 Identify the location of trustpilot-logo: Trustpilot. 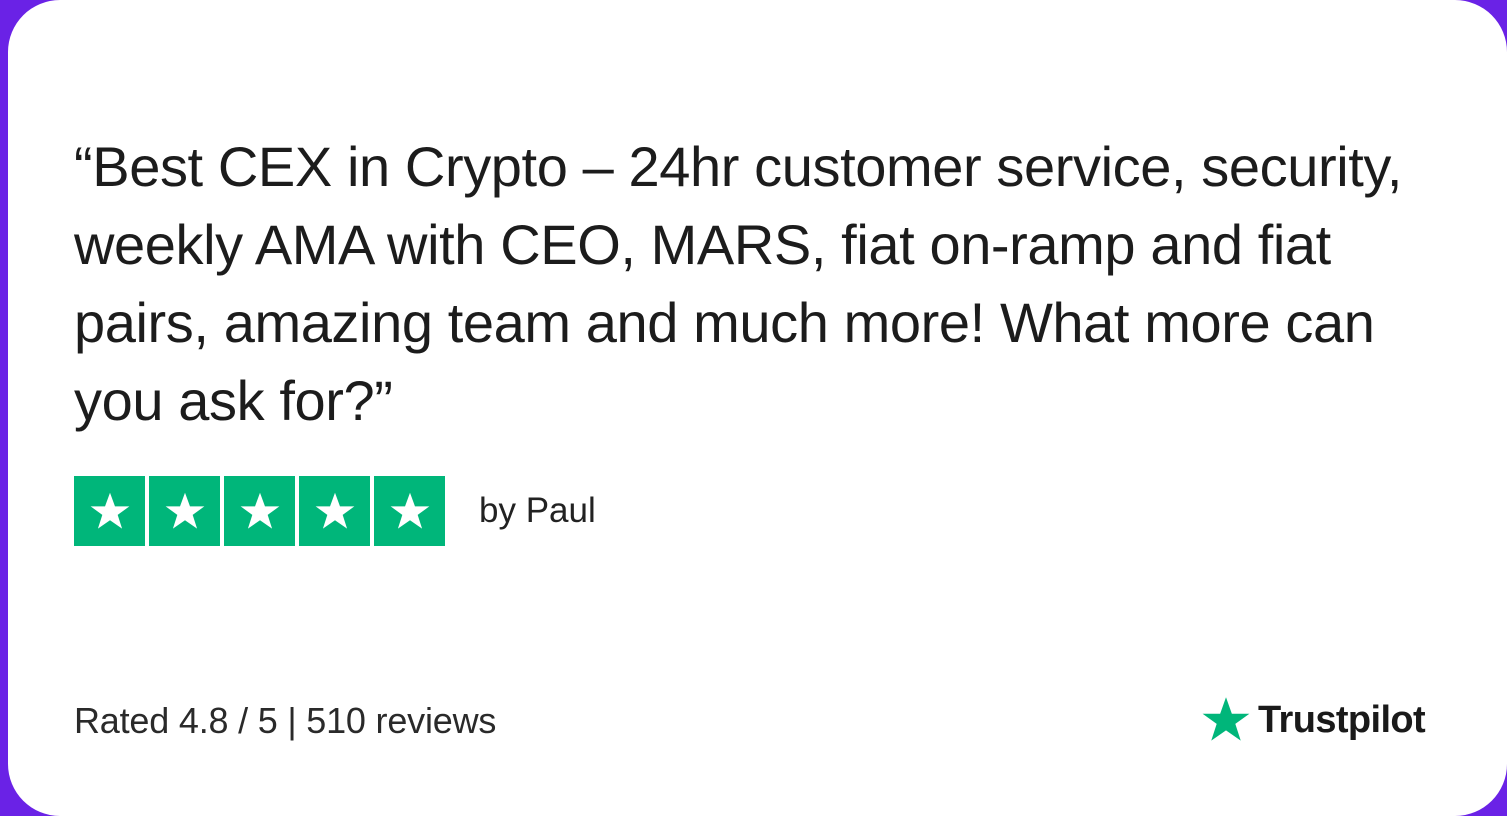
(1313, 720).